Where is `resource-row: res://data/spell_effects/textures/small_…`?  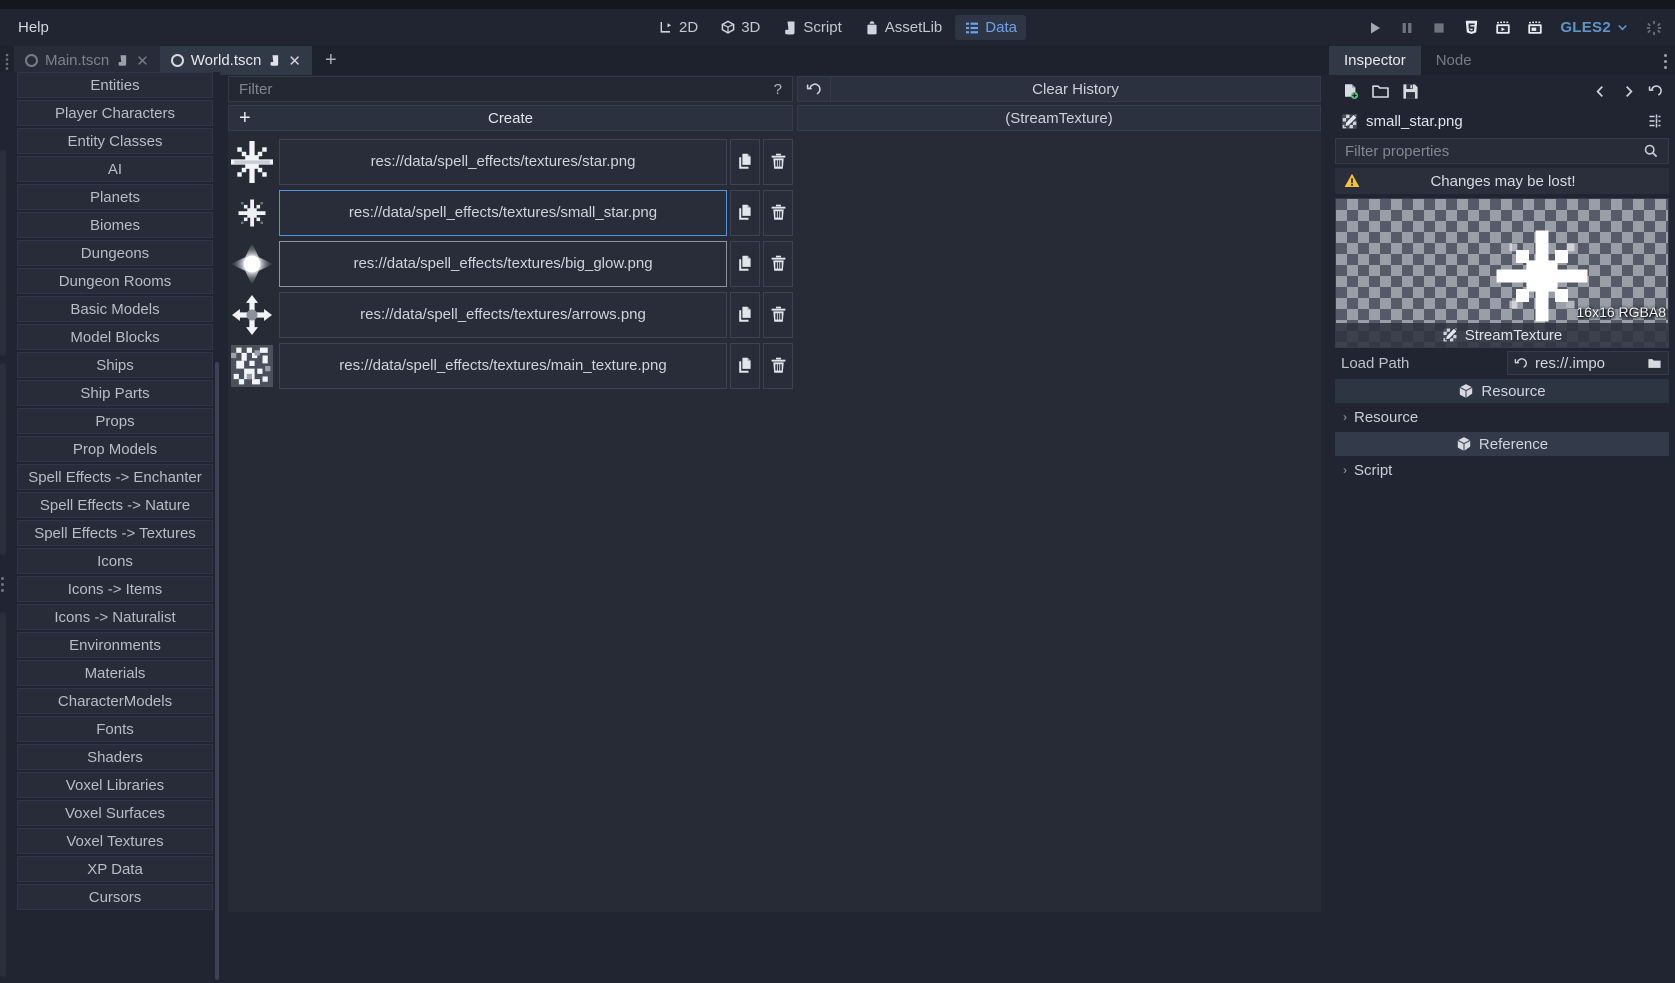
resource-row: res://data/spell_effects/textures/small_… is located at coordinates (510, 212).